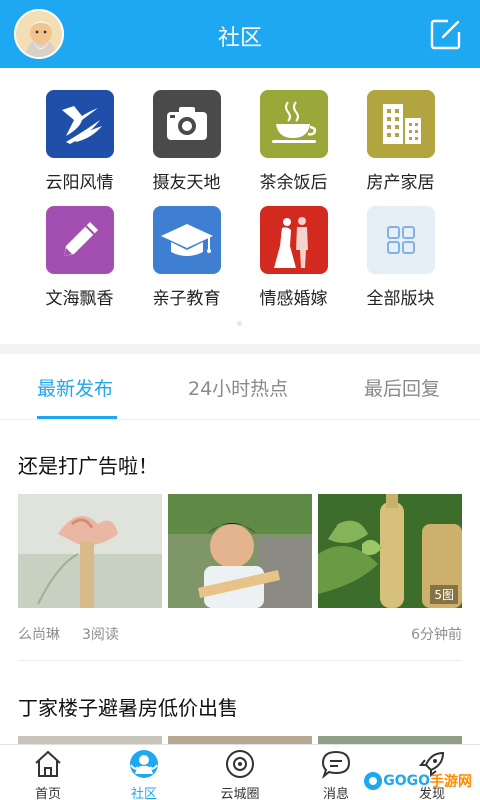 This screenshot has width=480, height=800. I want to click on home-icon, so click(48, 763).